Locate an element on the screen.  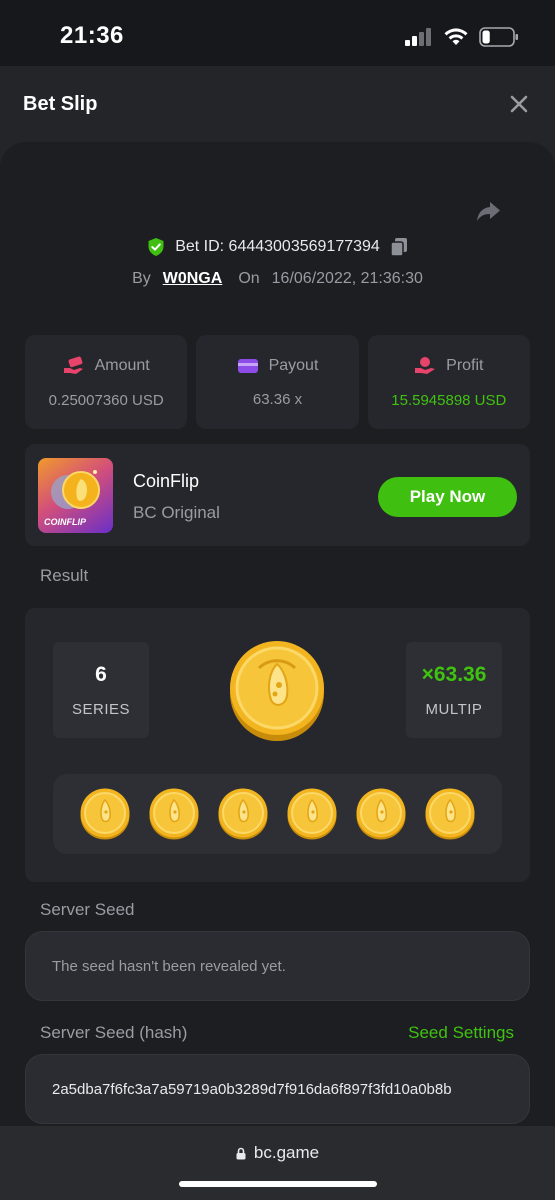
wallet-icon is located at coordinates (247, 365).